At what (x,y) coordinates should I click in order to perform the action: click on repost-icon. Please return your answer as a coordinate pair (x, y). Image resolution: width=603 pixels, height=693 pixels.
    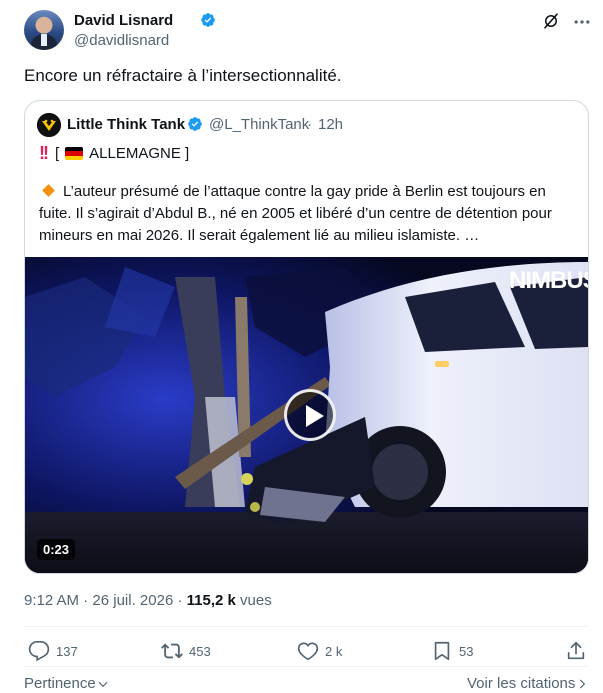
    Looking at the image, I should click on (172, 651).